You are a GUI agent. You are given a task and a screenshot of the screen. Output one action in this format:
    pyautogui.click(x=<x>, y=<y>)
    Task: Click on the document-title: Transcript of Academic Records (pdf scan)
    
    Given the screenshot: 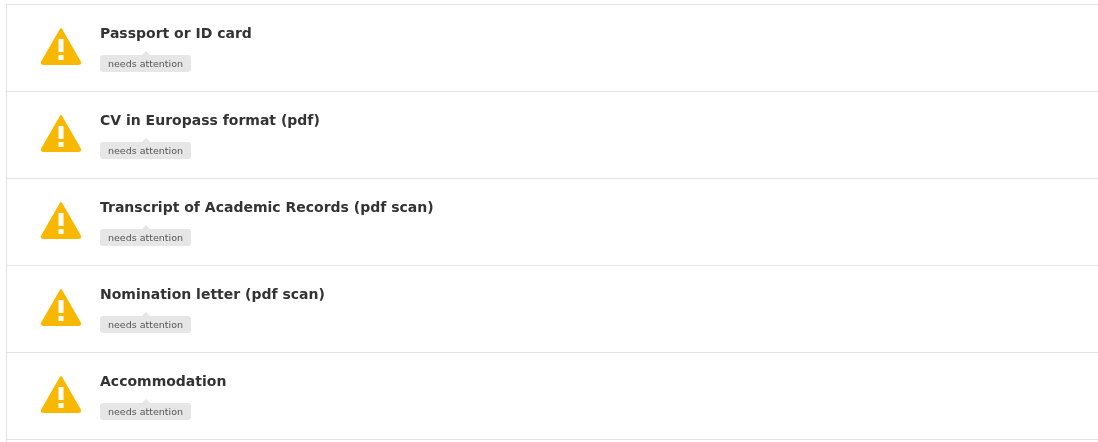 What is the action you would take?
    pyautogui.click(x=267, y=207)
    